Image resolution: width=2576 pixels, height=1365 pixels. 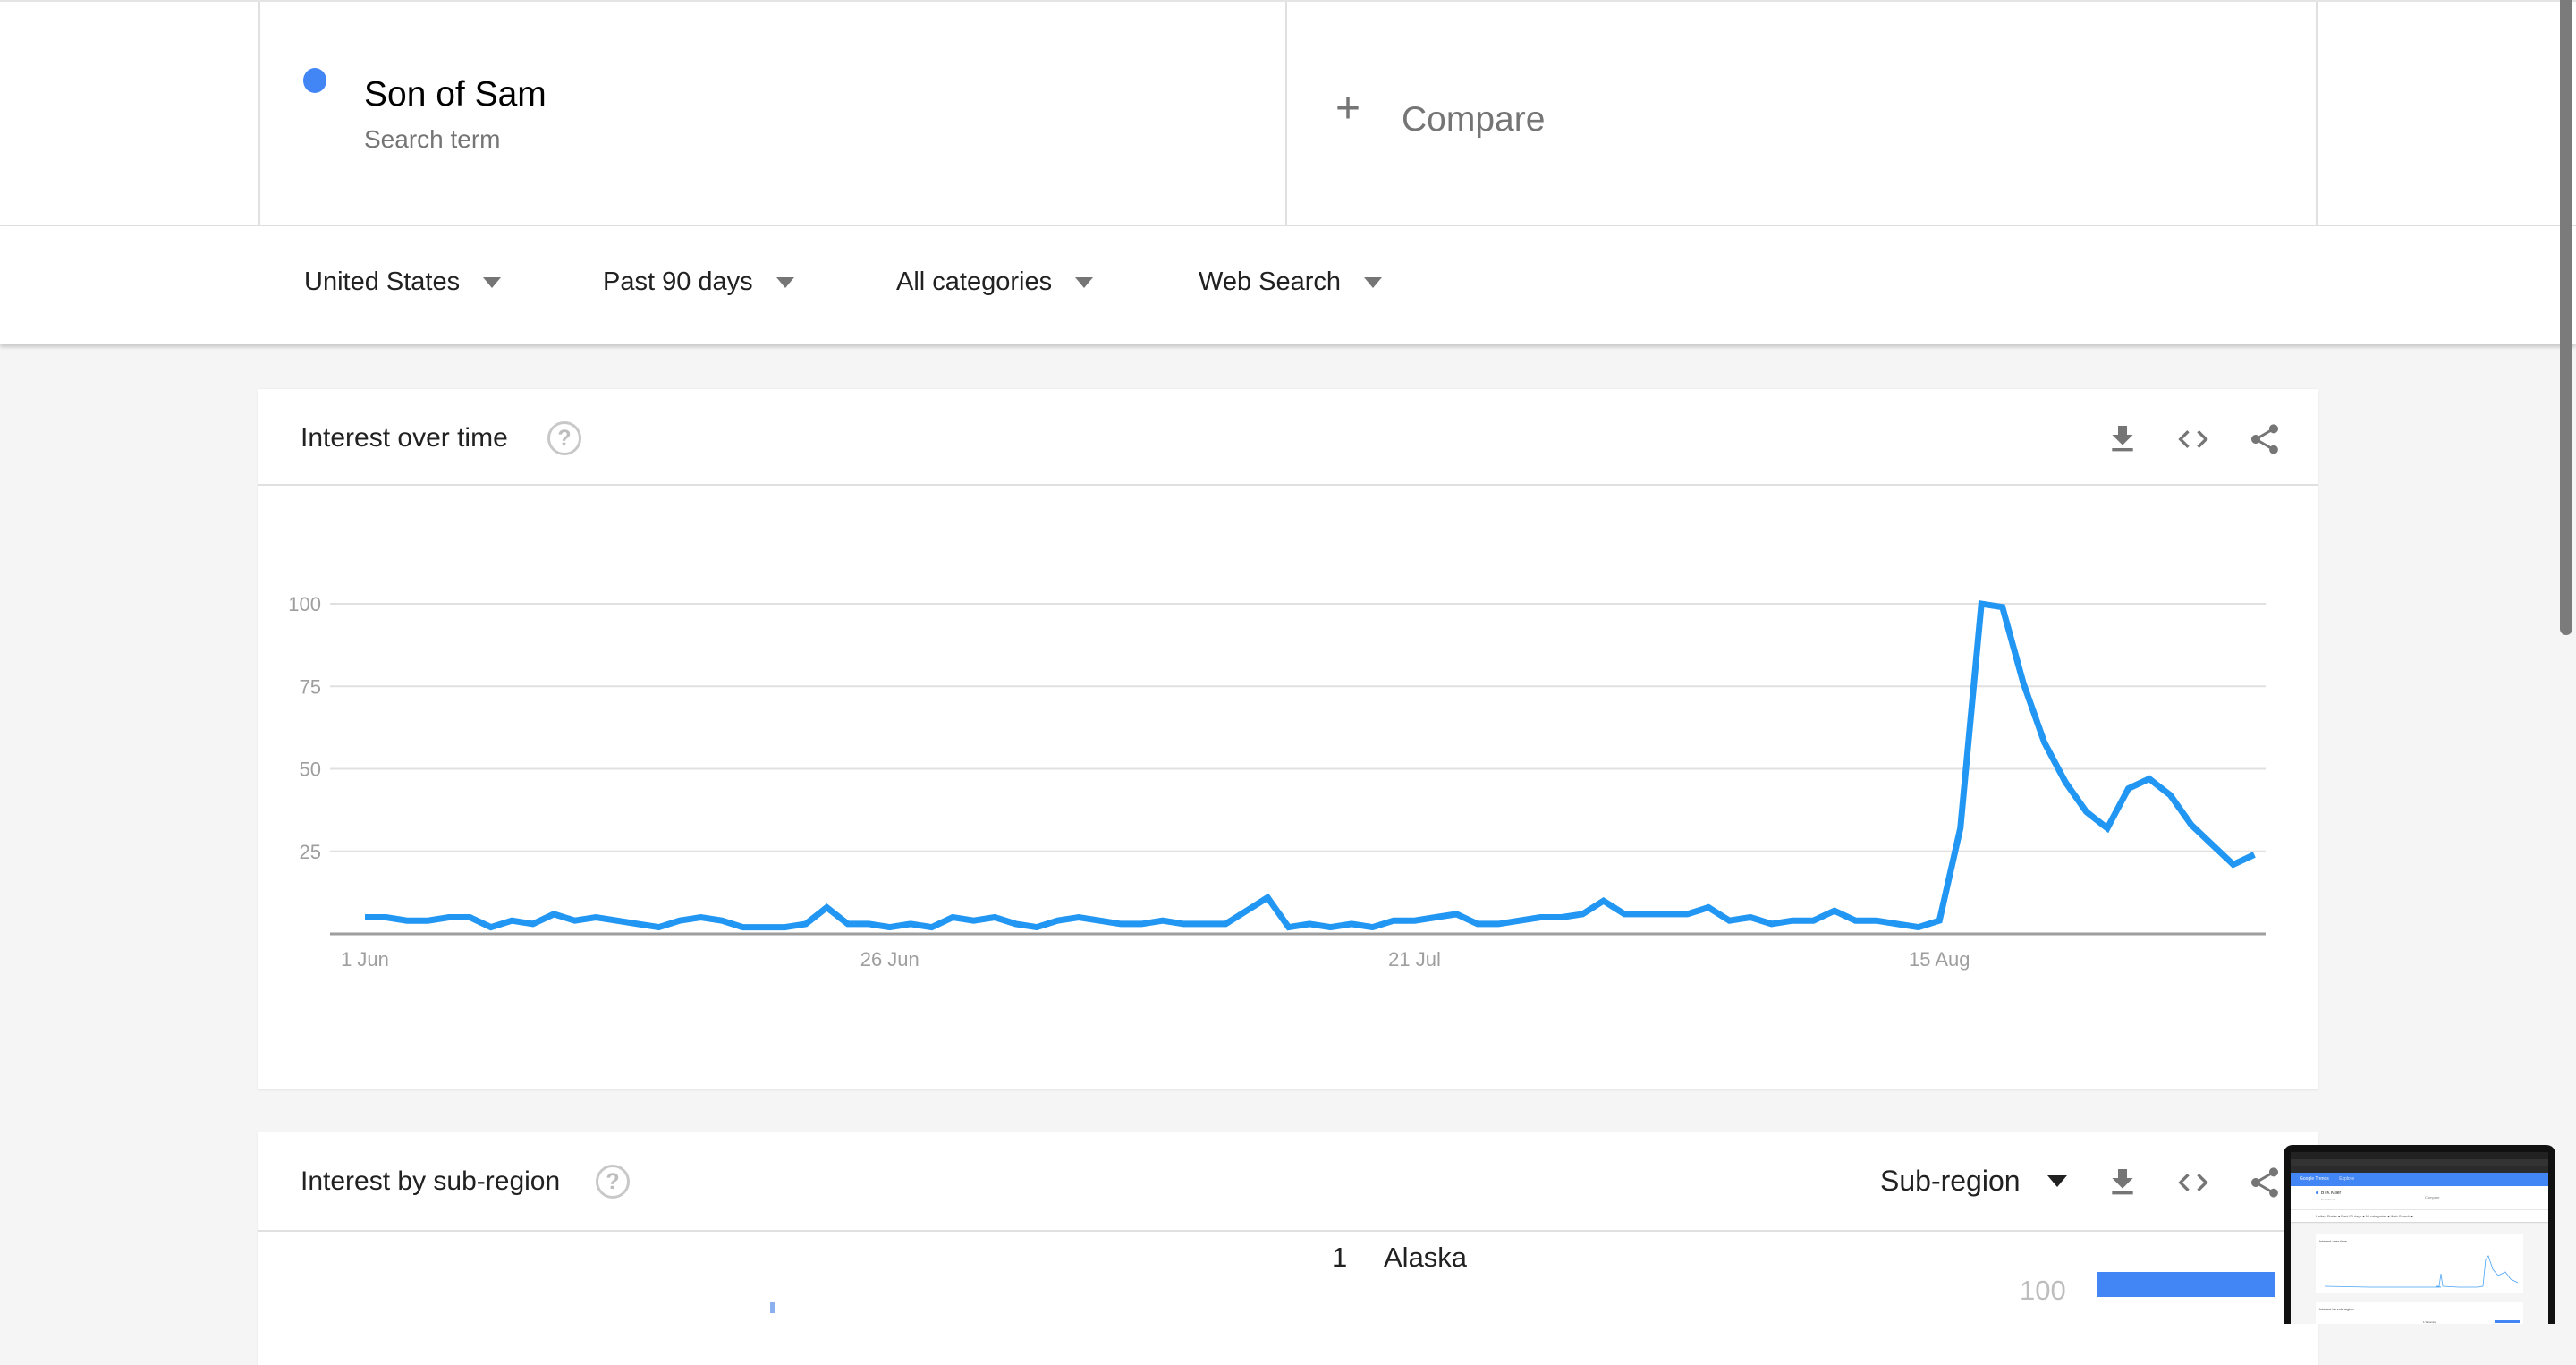 I want to click on download-icon, so click(x=2122, y=1182).